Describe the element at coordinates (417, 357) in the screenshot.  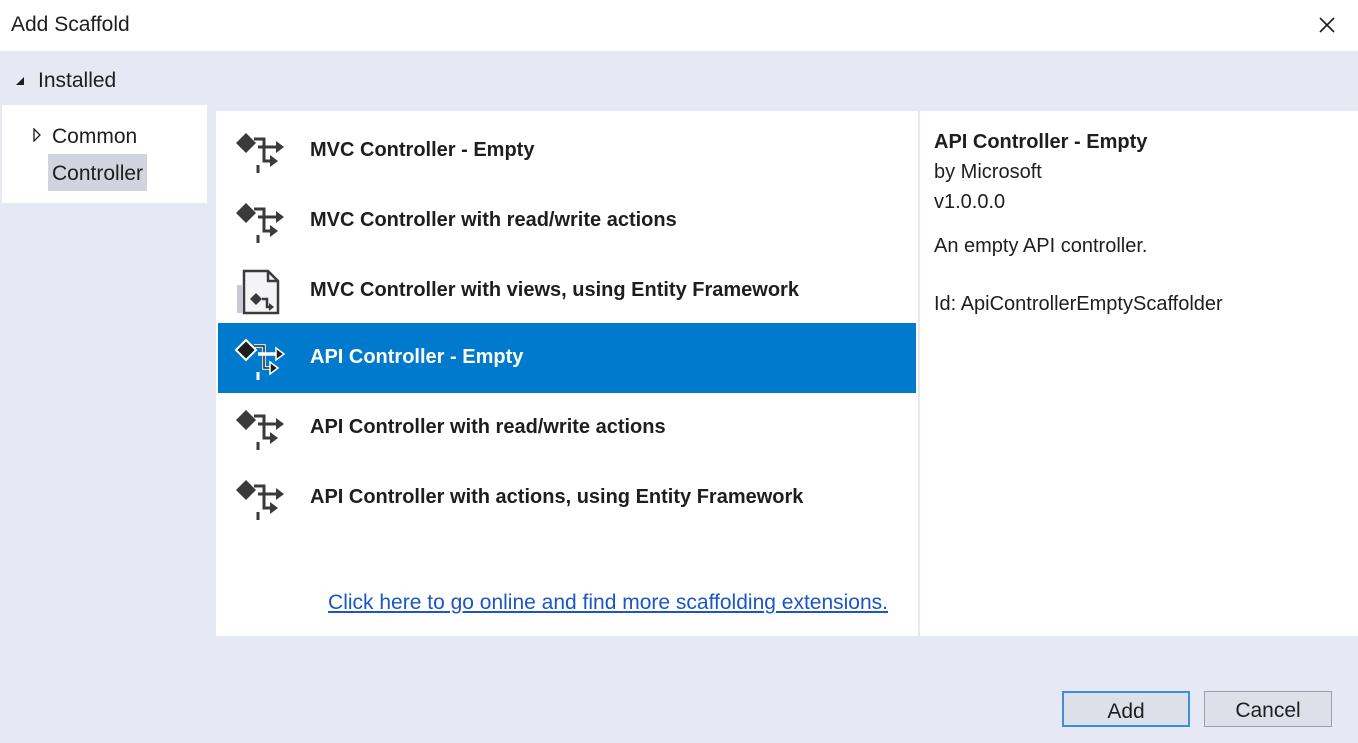
I see `list-item-label: API Controller - Empty` at that location.